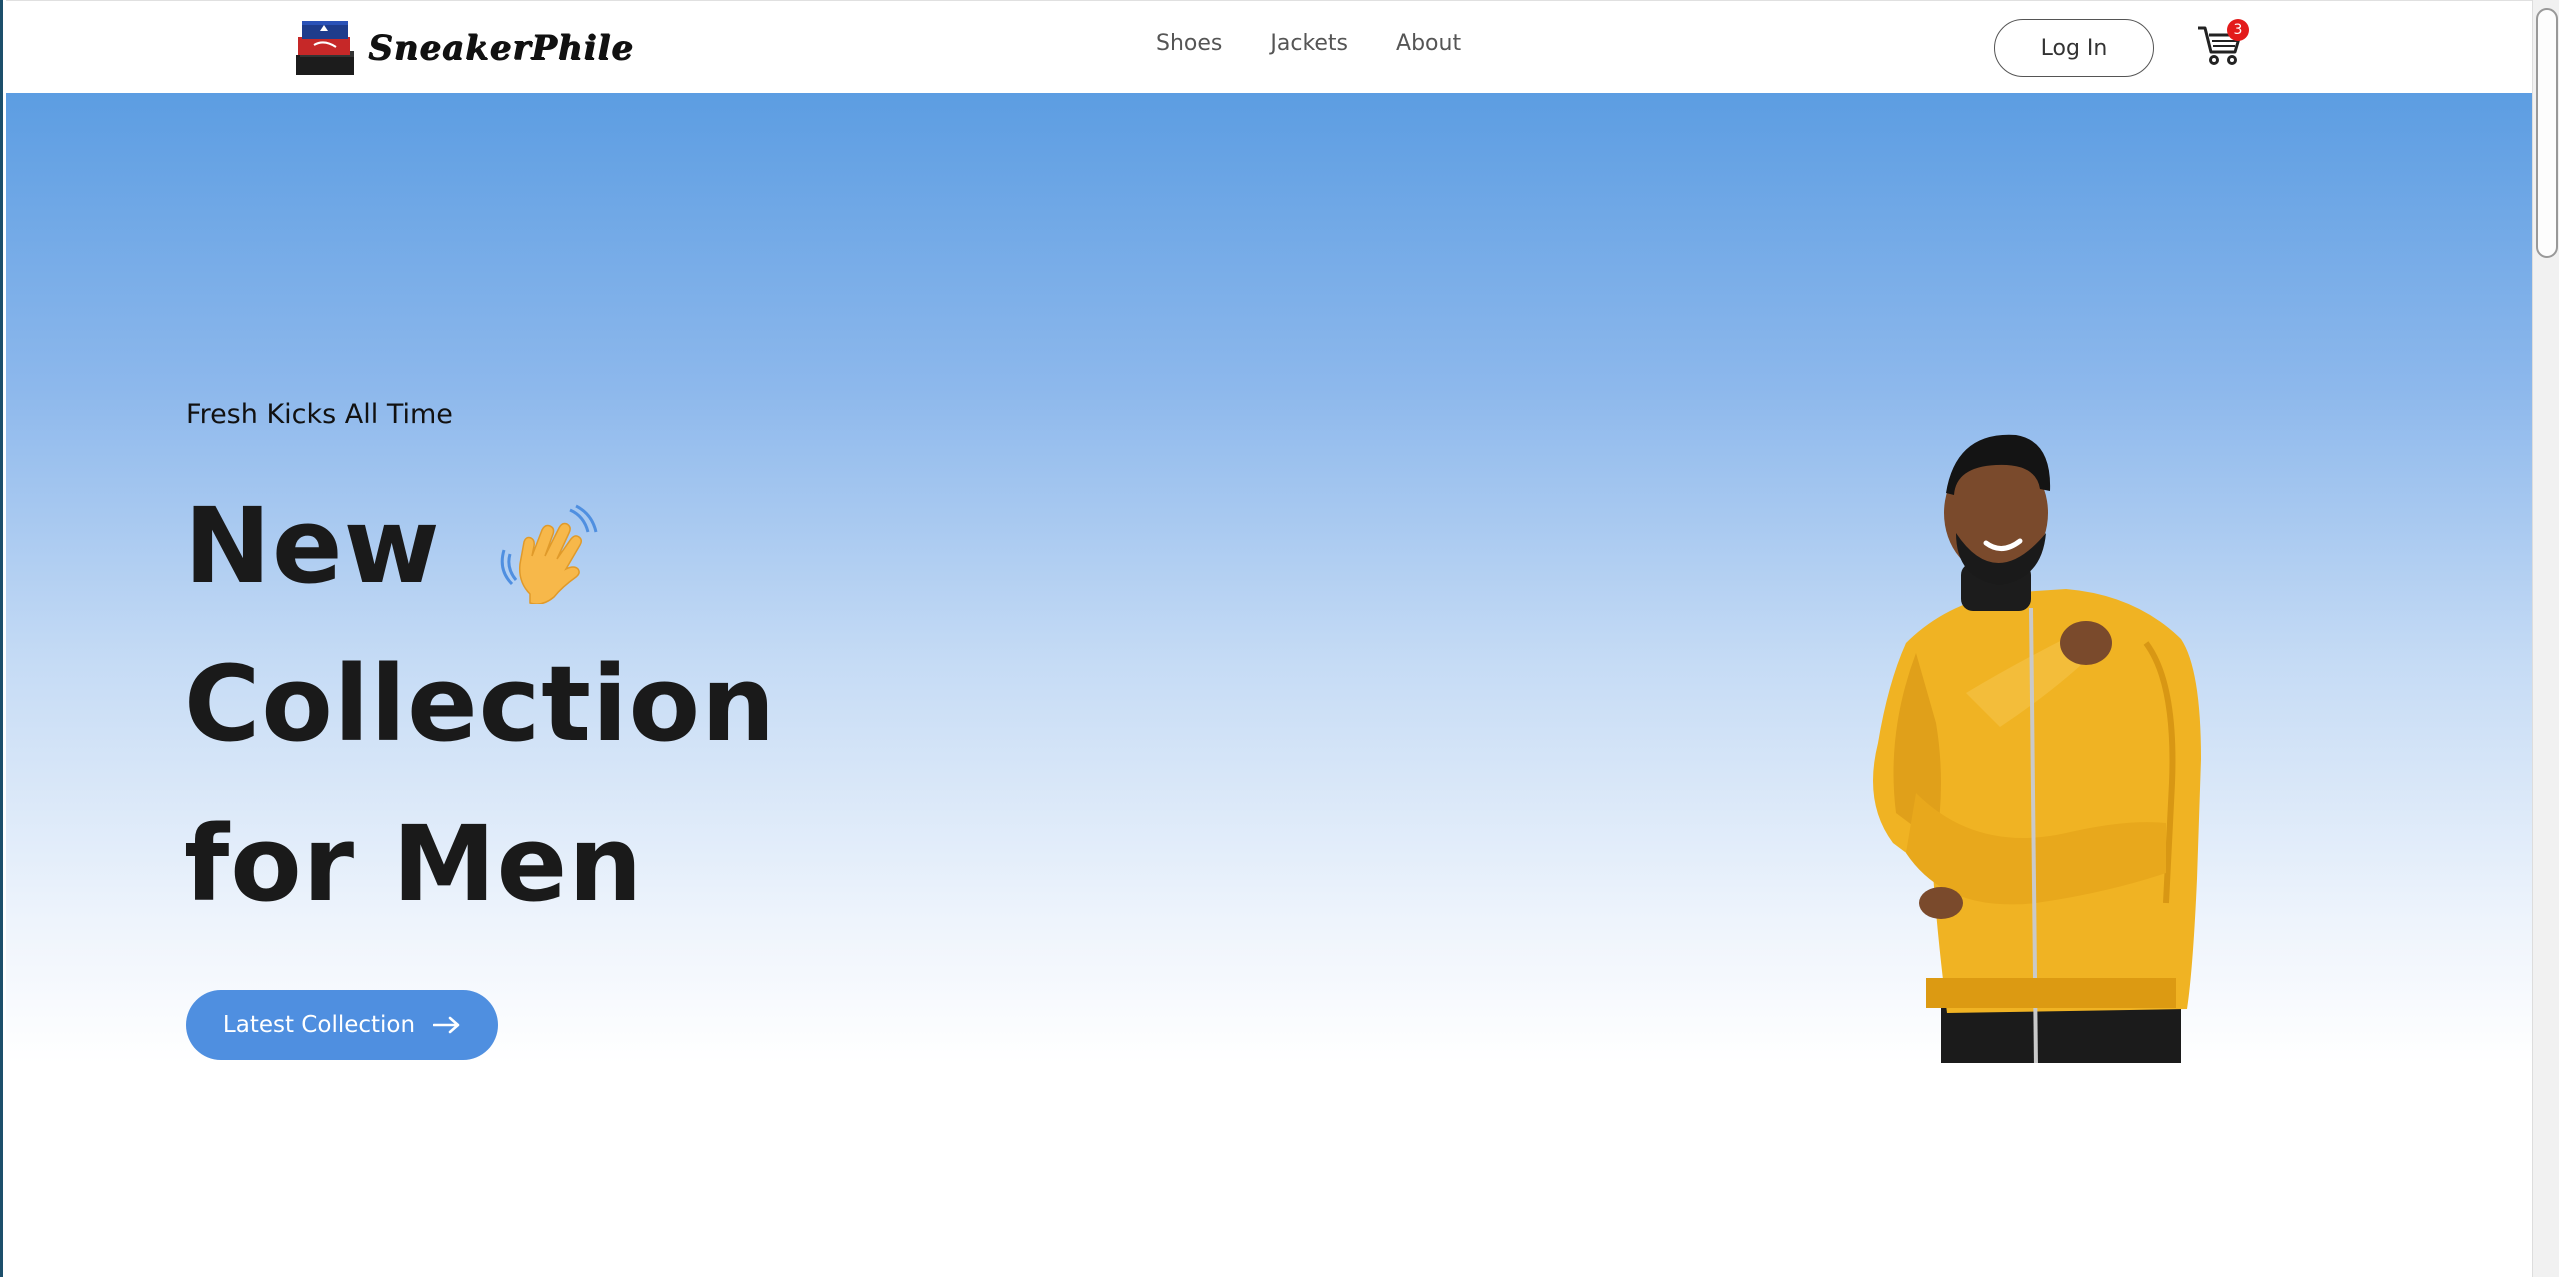  I want to click on headline-line-2: Collection, so click(480, 704).